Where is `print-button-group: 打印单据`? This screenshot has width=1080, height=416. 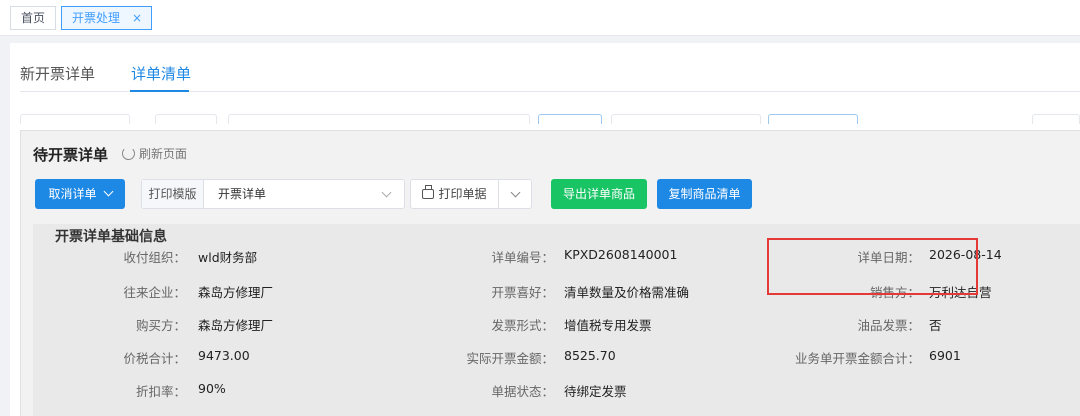 print-button-group: 打印单据 is located at coordinates (471, 194).